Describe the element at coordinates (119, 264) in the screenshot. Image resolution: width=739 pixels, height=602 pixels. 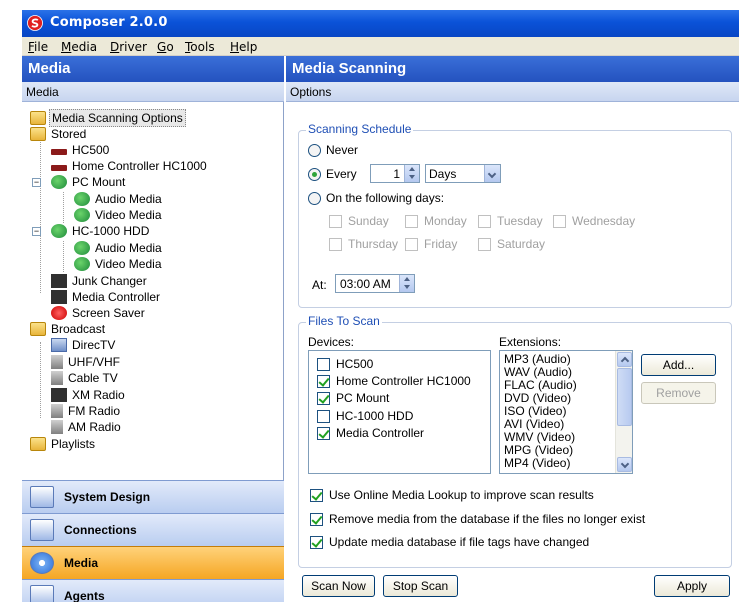
I see `tree-item-hdd-video-media: Video Media` at that location.